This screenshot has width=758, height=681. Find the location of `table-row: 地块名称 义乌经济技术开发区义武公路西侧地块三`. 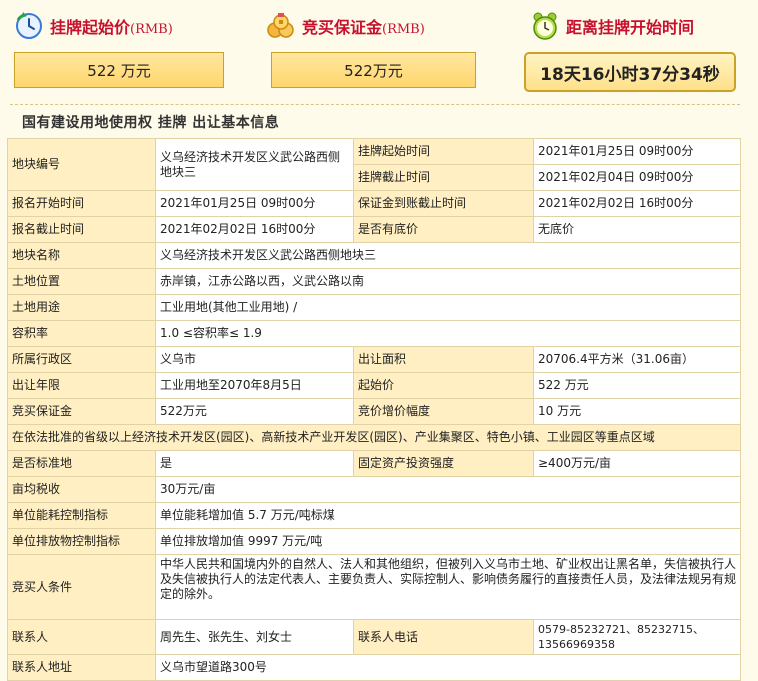

table-row: 地块名称 义乌经济技术开发区义武公路西侧地块三 is located at coordinates (374, 255).